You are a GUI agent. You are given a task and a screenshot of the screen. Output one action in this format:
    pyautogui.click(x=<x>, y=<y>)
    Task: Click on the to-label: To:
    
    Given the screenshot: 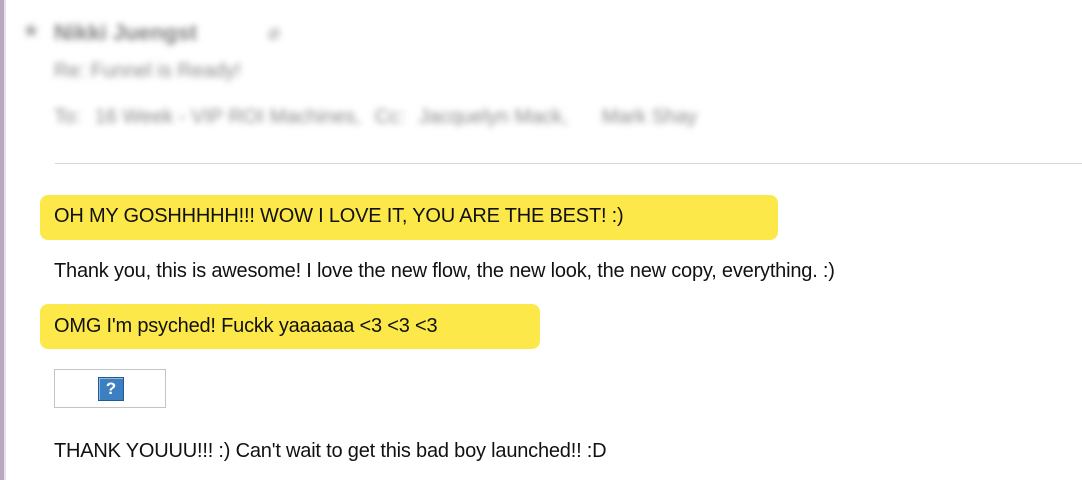 What is the action you would take?
    pyautogui.click(x=67, y=117)
    